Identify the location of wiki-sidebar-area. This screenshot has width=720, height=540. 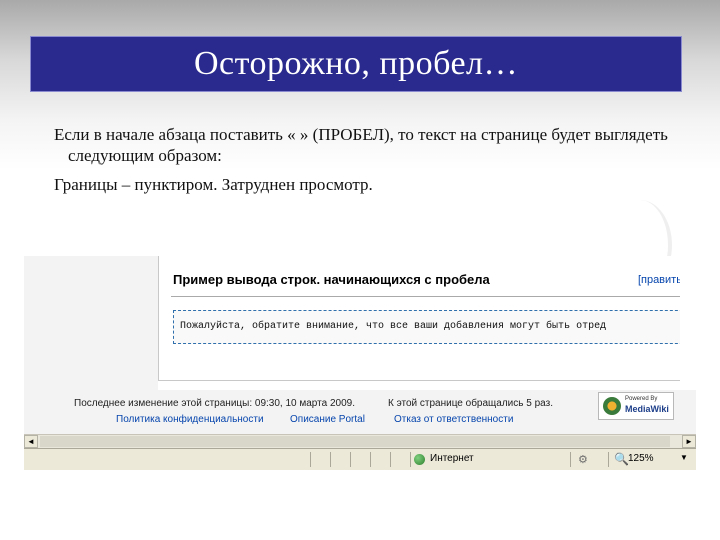
(91, 323).